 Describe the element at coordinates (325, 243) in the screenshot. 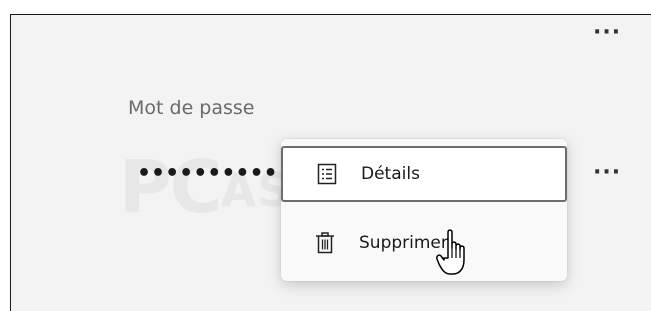

I see `trash-icon` at that location.